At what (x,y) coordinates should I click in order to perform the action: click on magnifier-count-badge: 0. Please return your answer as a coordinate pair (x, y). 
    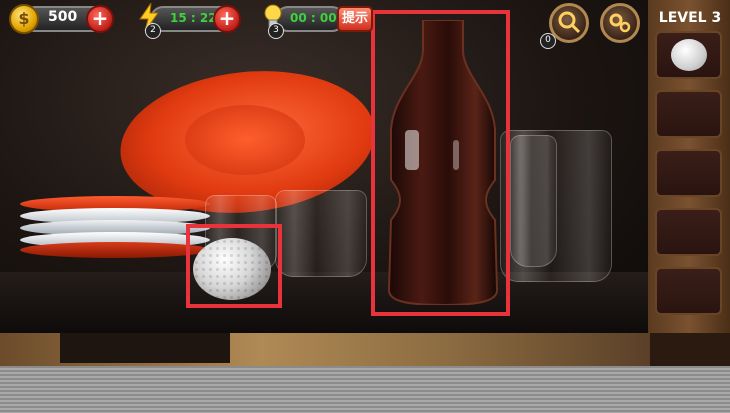
    Looking at the image, I should click on (548, 41).